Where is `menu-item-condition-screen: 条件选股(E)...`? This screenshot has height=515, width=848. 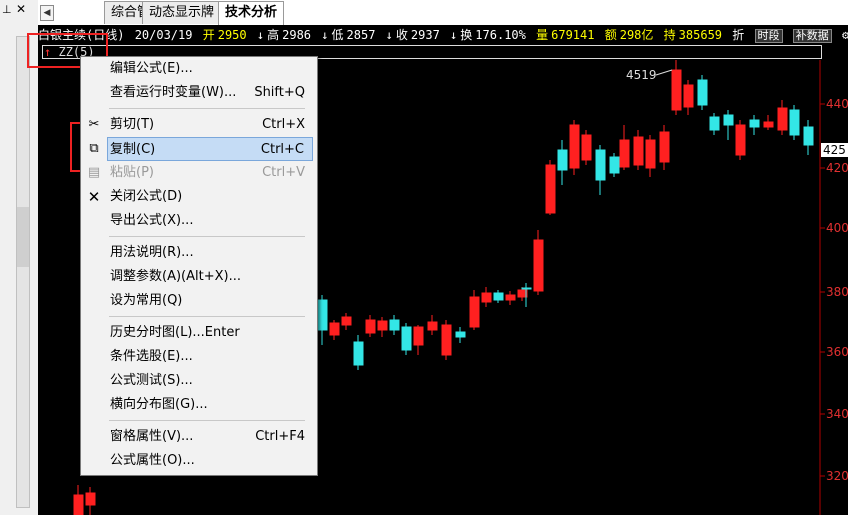 menu-item-condition-screen: 条件选股(E)... is located at coordinates (199, 357).